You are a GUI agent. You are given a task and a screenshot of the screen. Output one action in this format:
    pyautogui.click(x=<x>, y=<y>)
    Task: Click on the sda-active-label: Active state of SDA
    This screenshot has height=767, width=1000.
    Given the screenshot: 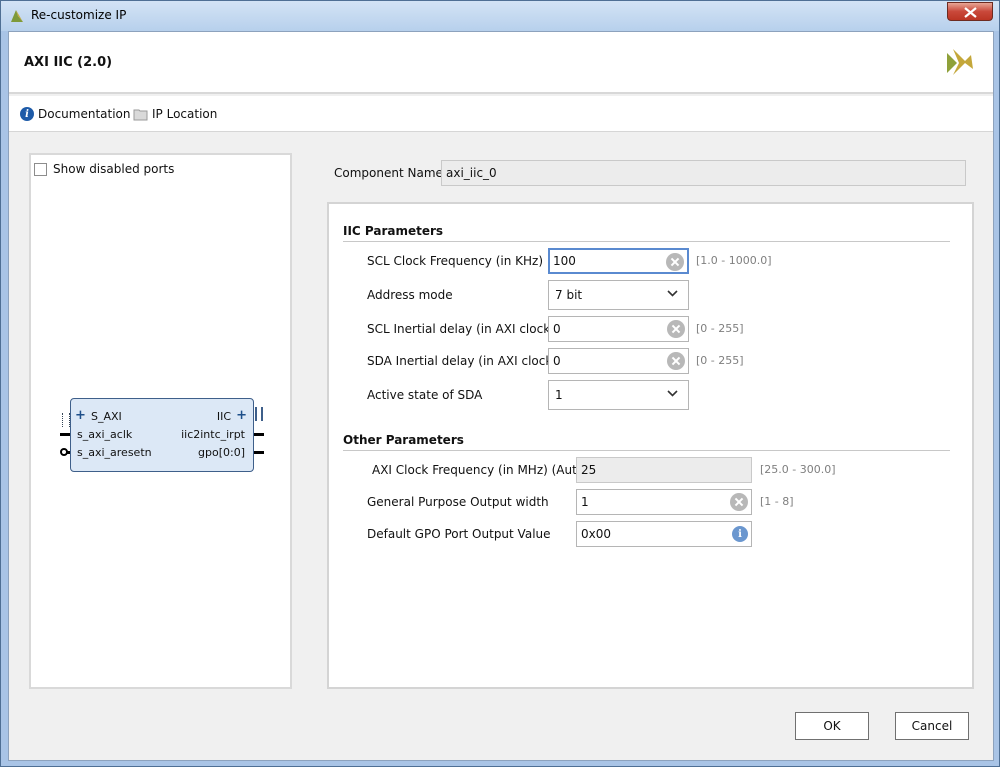 What is the action you would take?
    pyautogui.click(x=425, y=395)
    